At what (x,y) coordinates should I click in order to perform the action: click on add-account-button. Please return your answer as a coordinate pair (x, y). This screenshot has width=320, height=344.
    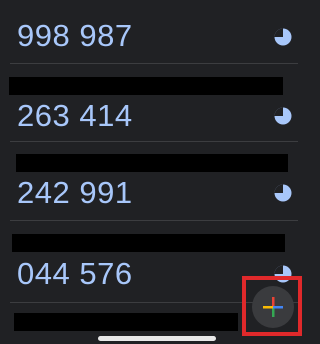
    Looking at the image, I should click on (273, 307).